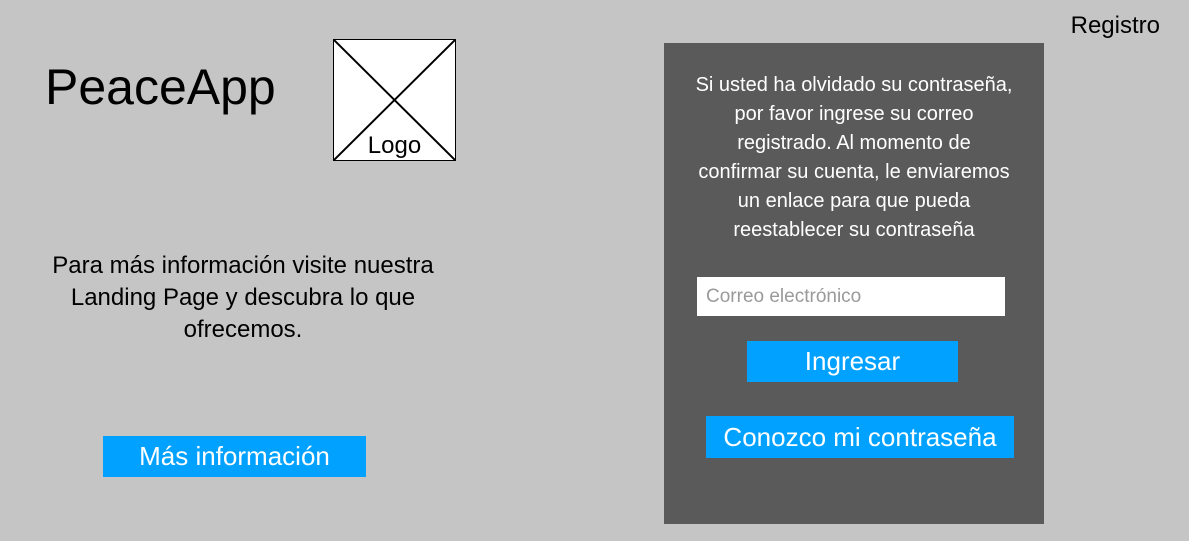 This screenshot has height=541, width=1189. I want to click on more-info-button: Más información, so click(234, 456).